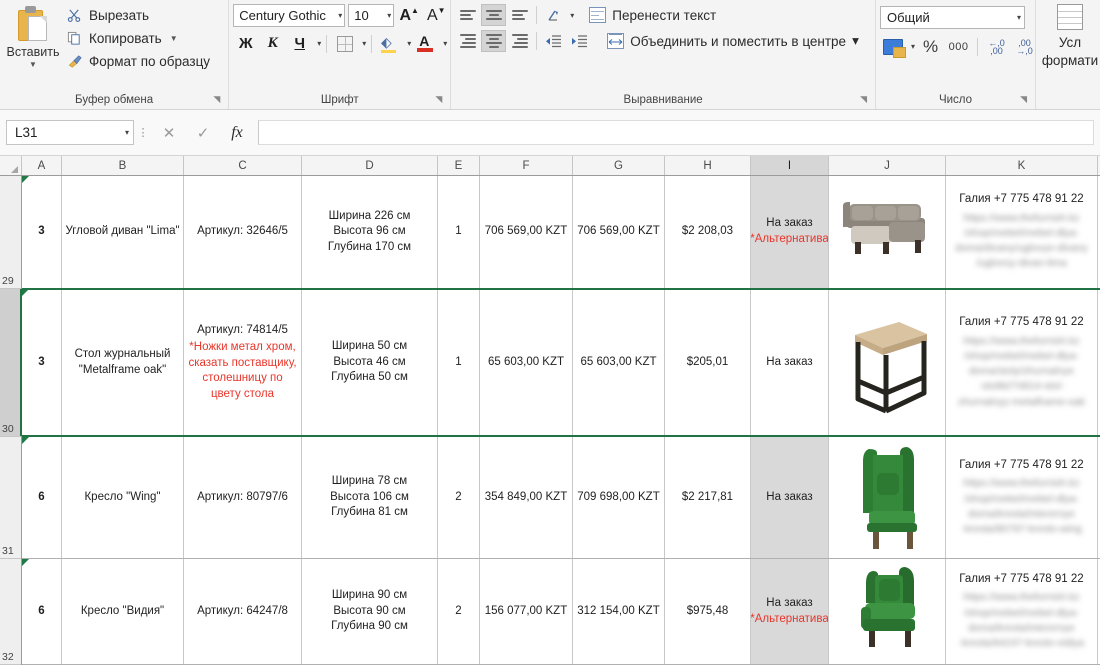  Describe the element at coordinates (1017, 17) in the screenshot. I see `number-format-caret-icon: ▾` at that location.